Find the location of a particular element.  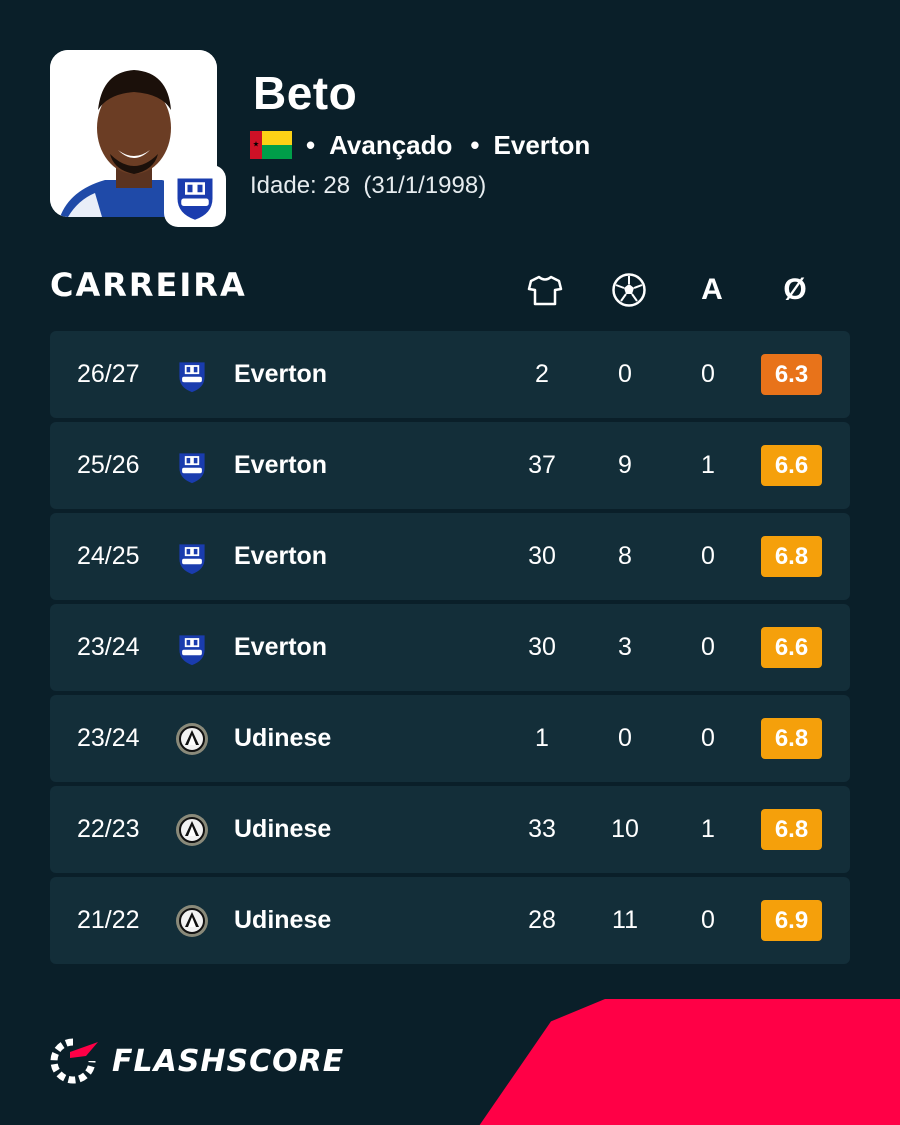

shirt-icon is located at coordinates (545, 290).